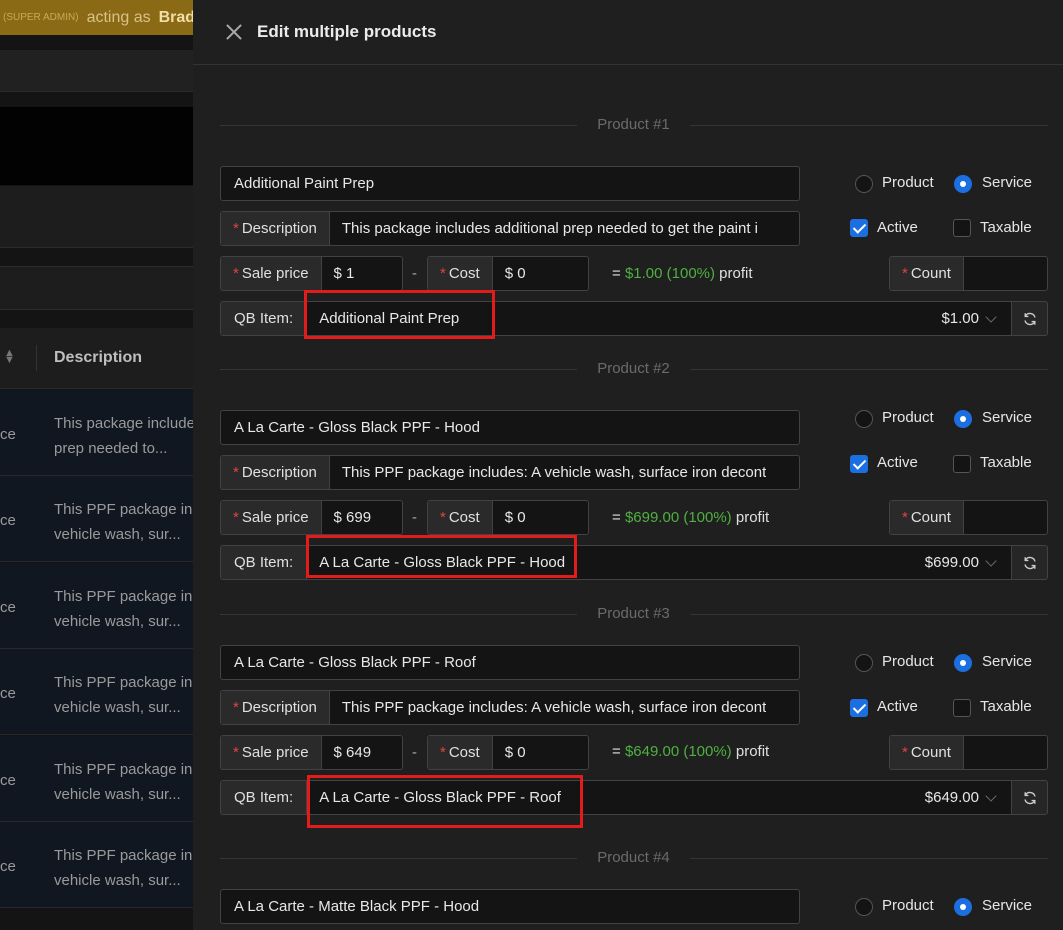 The image size is (1063, 930). I want to click on sale-price-input: $ 649, so click(347, 752).